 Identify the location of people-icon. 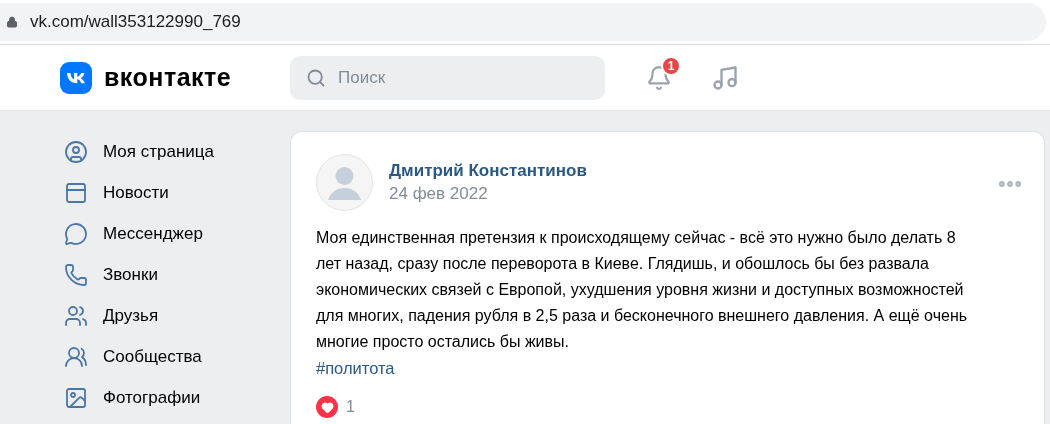
(76, 315).